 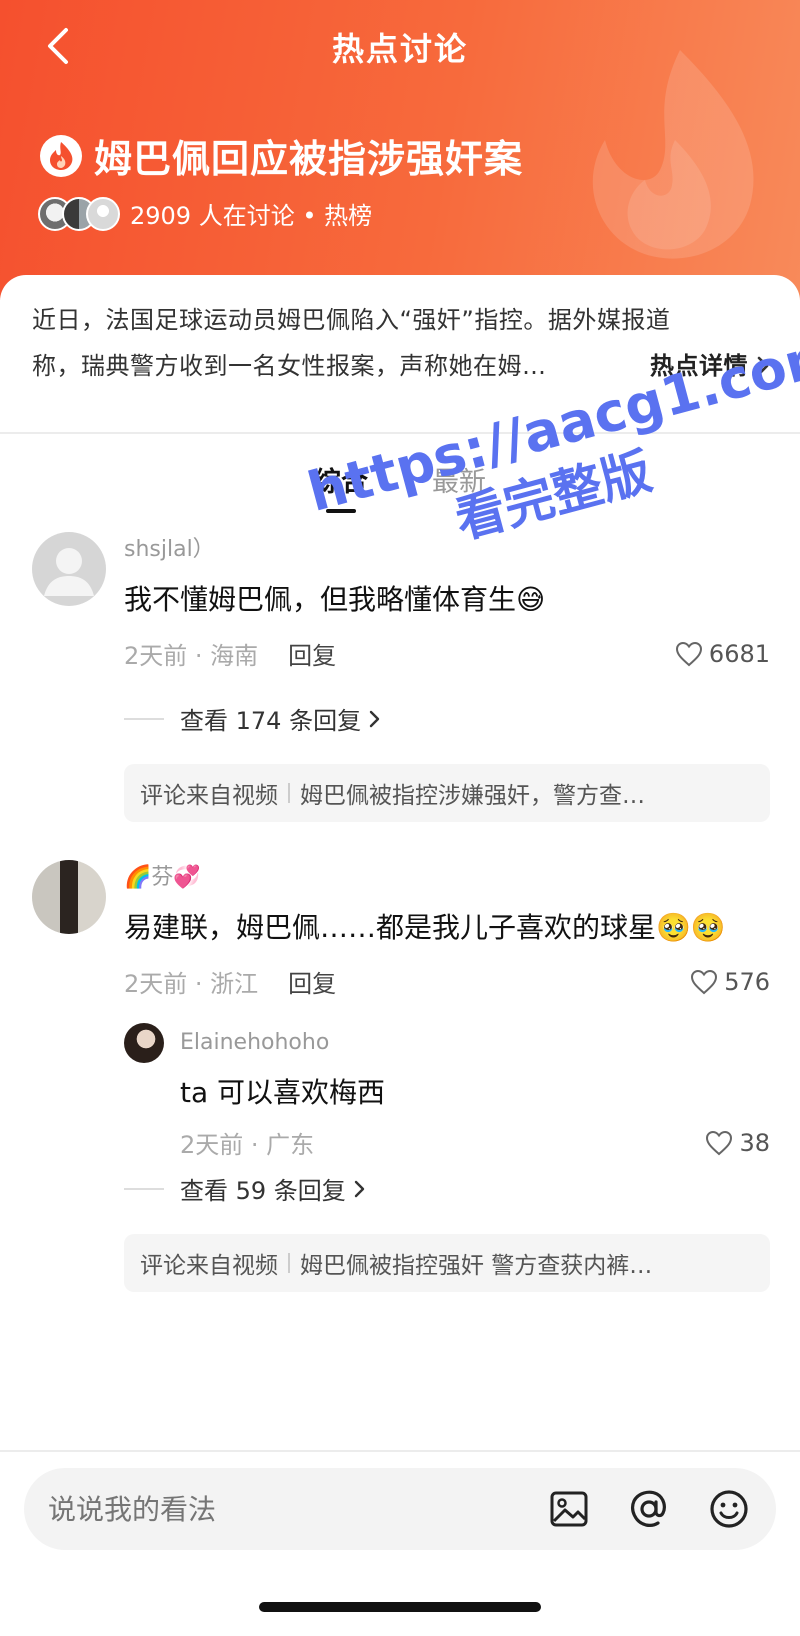 I want to click on topic-meta: 2909 人在讨论 • 热榜, so click(x=205, y=213).